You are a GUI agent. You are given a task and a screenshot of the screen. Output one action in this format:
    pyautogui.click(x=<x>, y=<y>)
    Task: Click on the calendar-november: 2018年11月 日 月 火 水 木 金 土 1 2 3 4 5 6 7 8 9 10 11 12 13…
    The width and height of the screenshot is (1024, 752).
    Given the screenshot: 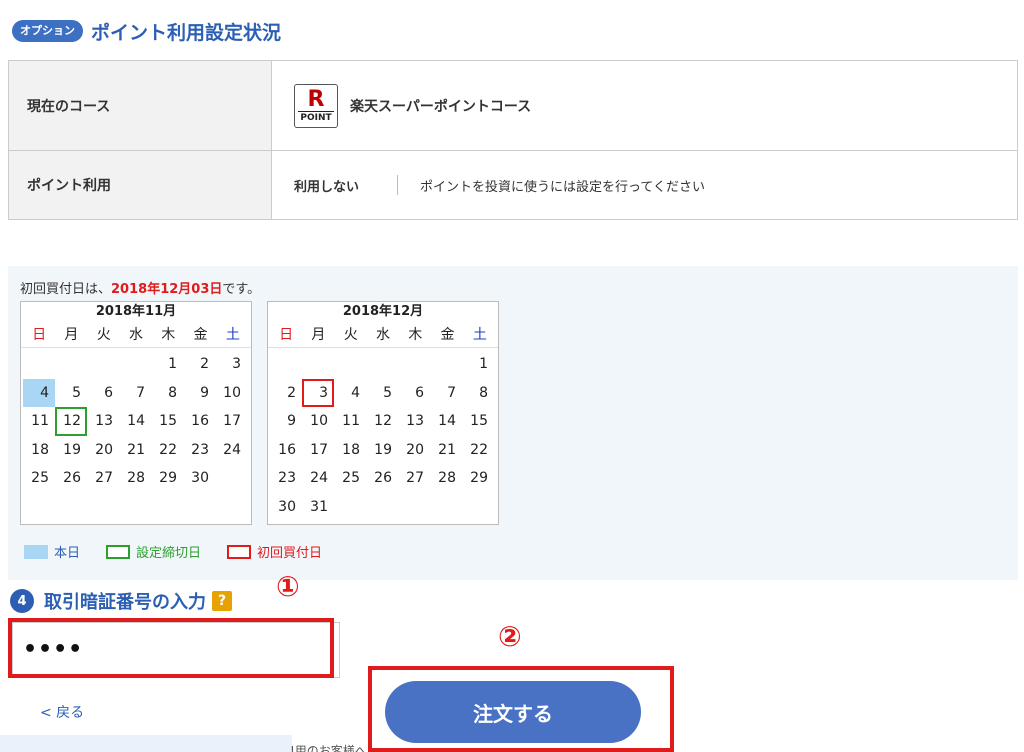 What is the action you would take?
    pyautogui.click(x=136, y=413)
    